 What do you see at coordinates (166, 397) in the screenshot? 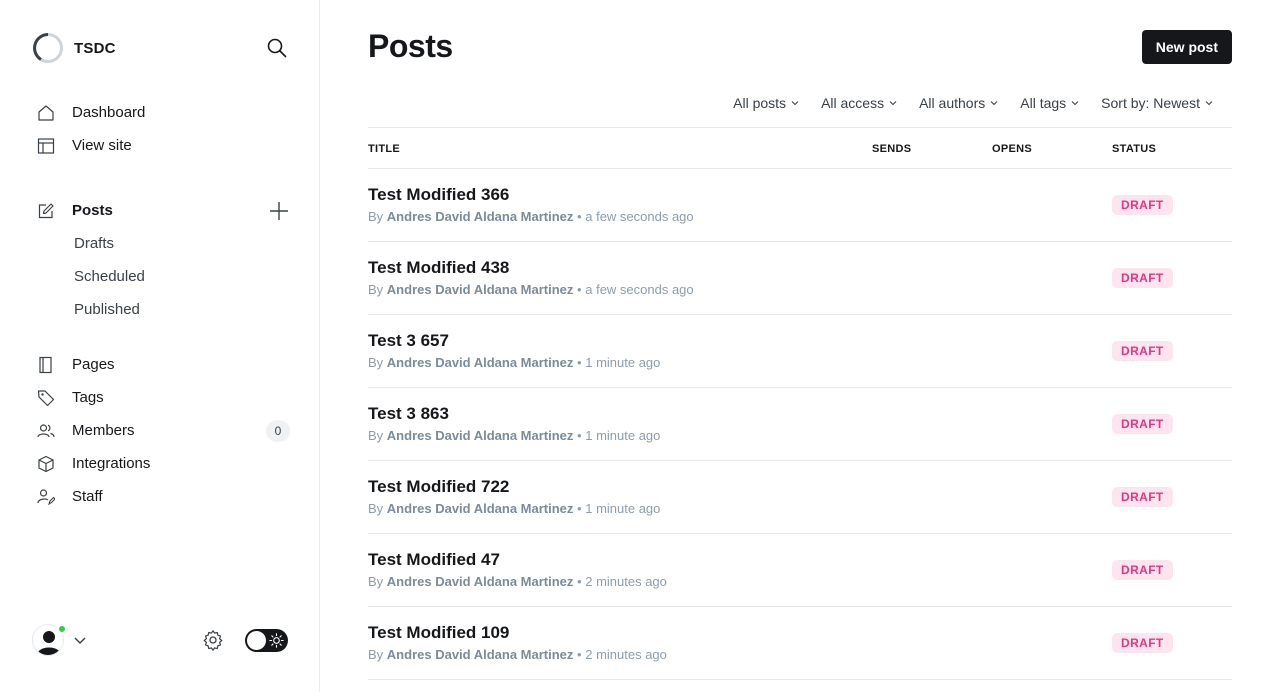
I see `sidebar-item-tags: Tags` at bounding box center [166, 397].